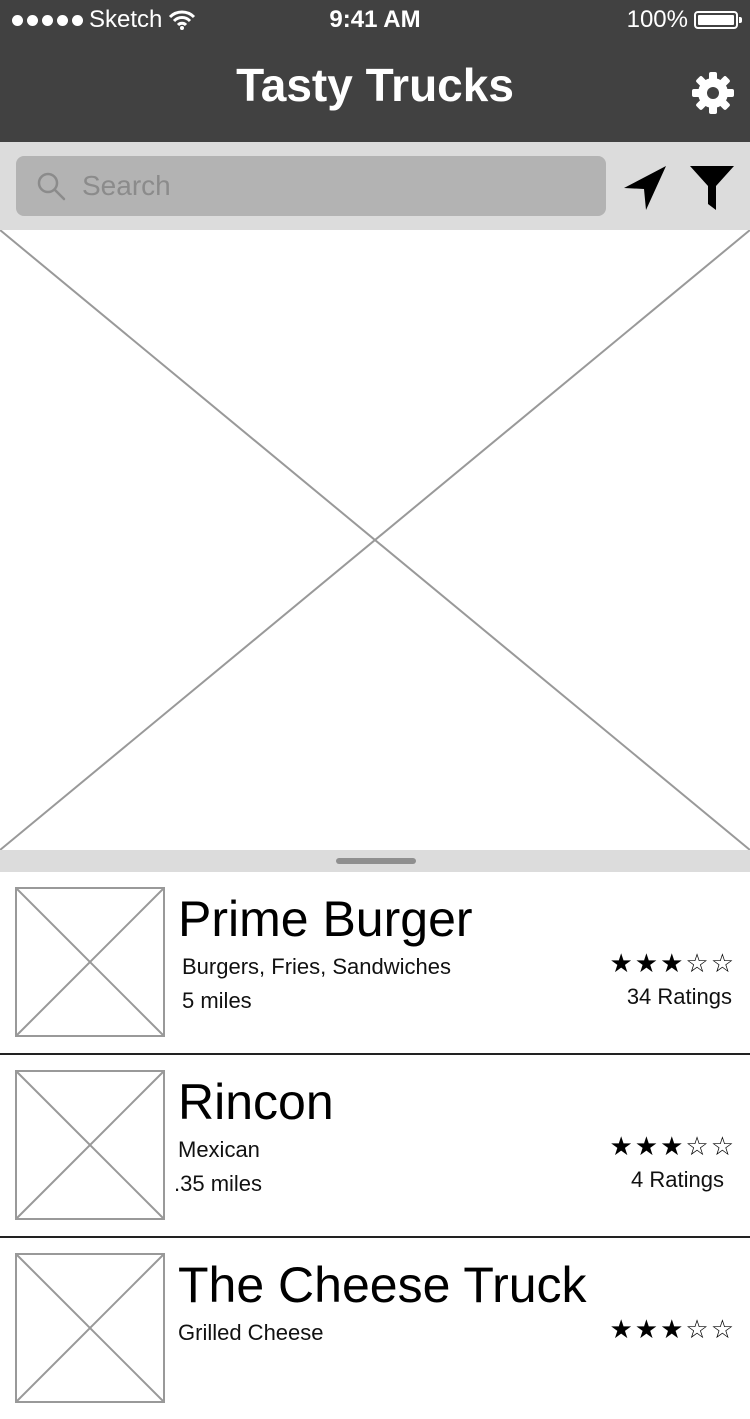 The image size is (750, 1419). What do you see at coordinates (375, 85) in the screenshot?
I see `app-title: Tasty Trucks` at bounding box center [375, 85].